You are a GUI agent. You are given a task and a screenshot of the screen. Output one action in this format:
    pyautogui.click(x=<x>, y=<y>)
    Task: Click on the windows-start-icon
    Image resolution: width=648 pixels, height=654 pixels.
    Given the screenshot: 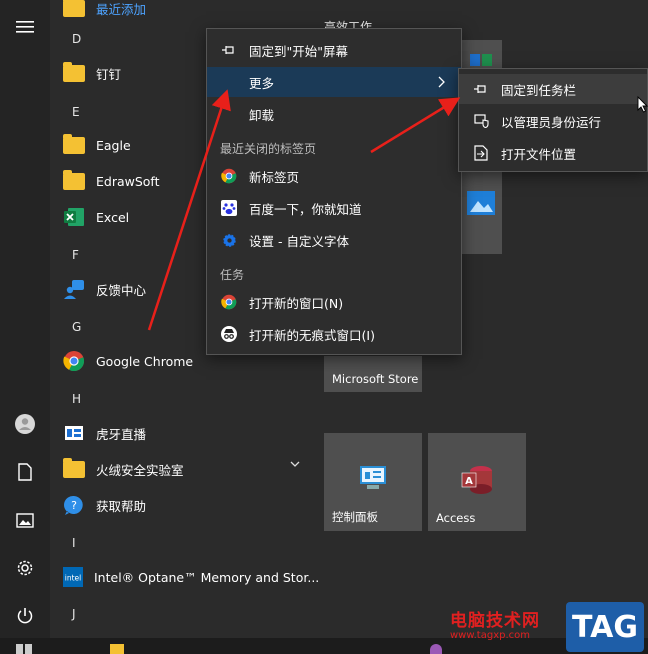 What is the action you would take?
    pyautogui.click(x=25, y=648)
    